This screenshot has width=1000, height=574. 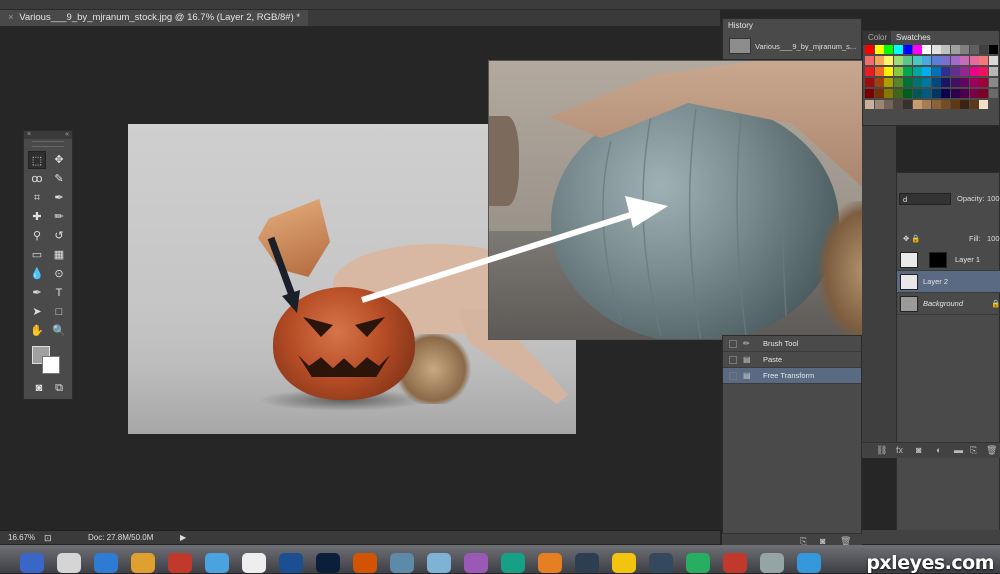 What do you see at coordinates (37, 255) in the screenshot?
I see `eraser-tool-icon: ▭` at bounding box center [37, 255].